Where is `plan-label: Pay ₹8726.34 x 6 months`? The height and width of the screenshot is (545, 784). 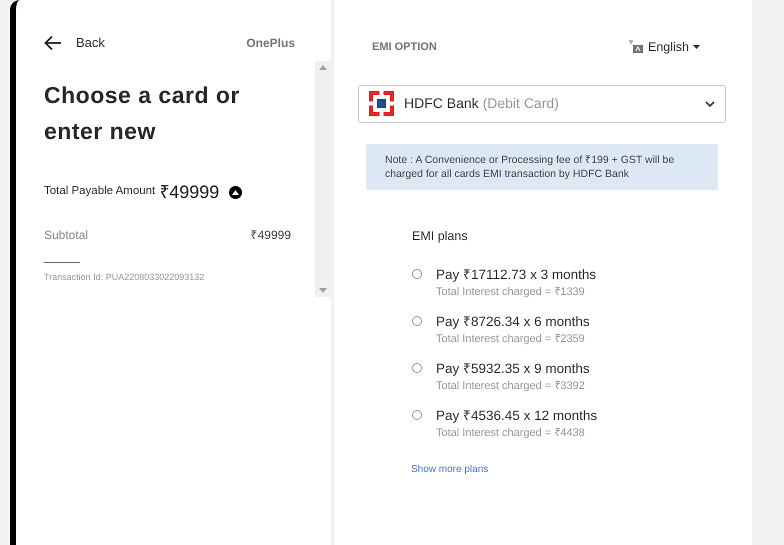 plan-label: Pay ₹8726.34 x 6 months is located at coordinates (513, 321).